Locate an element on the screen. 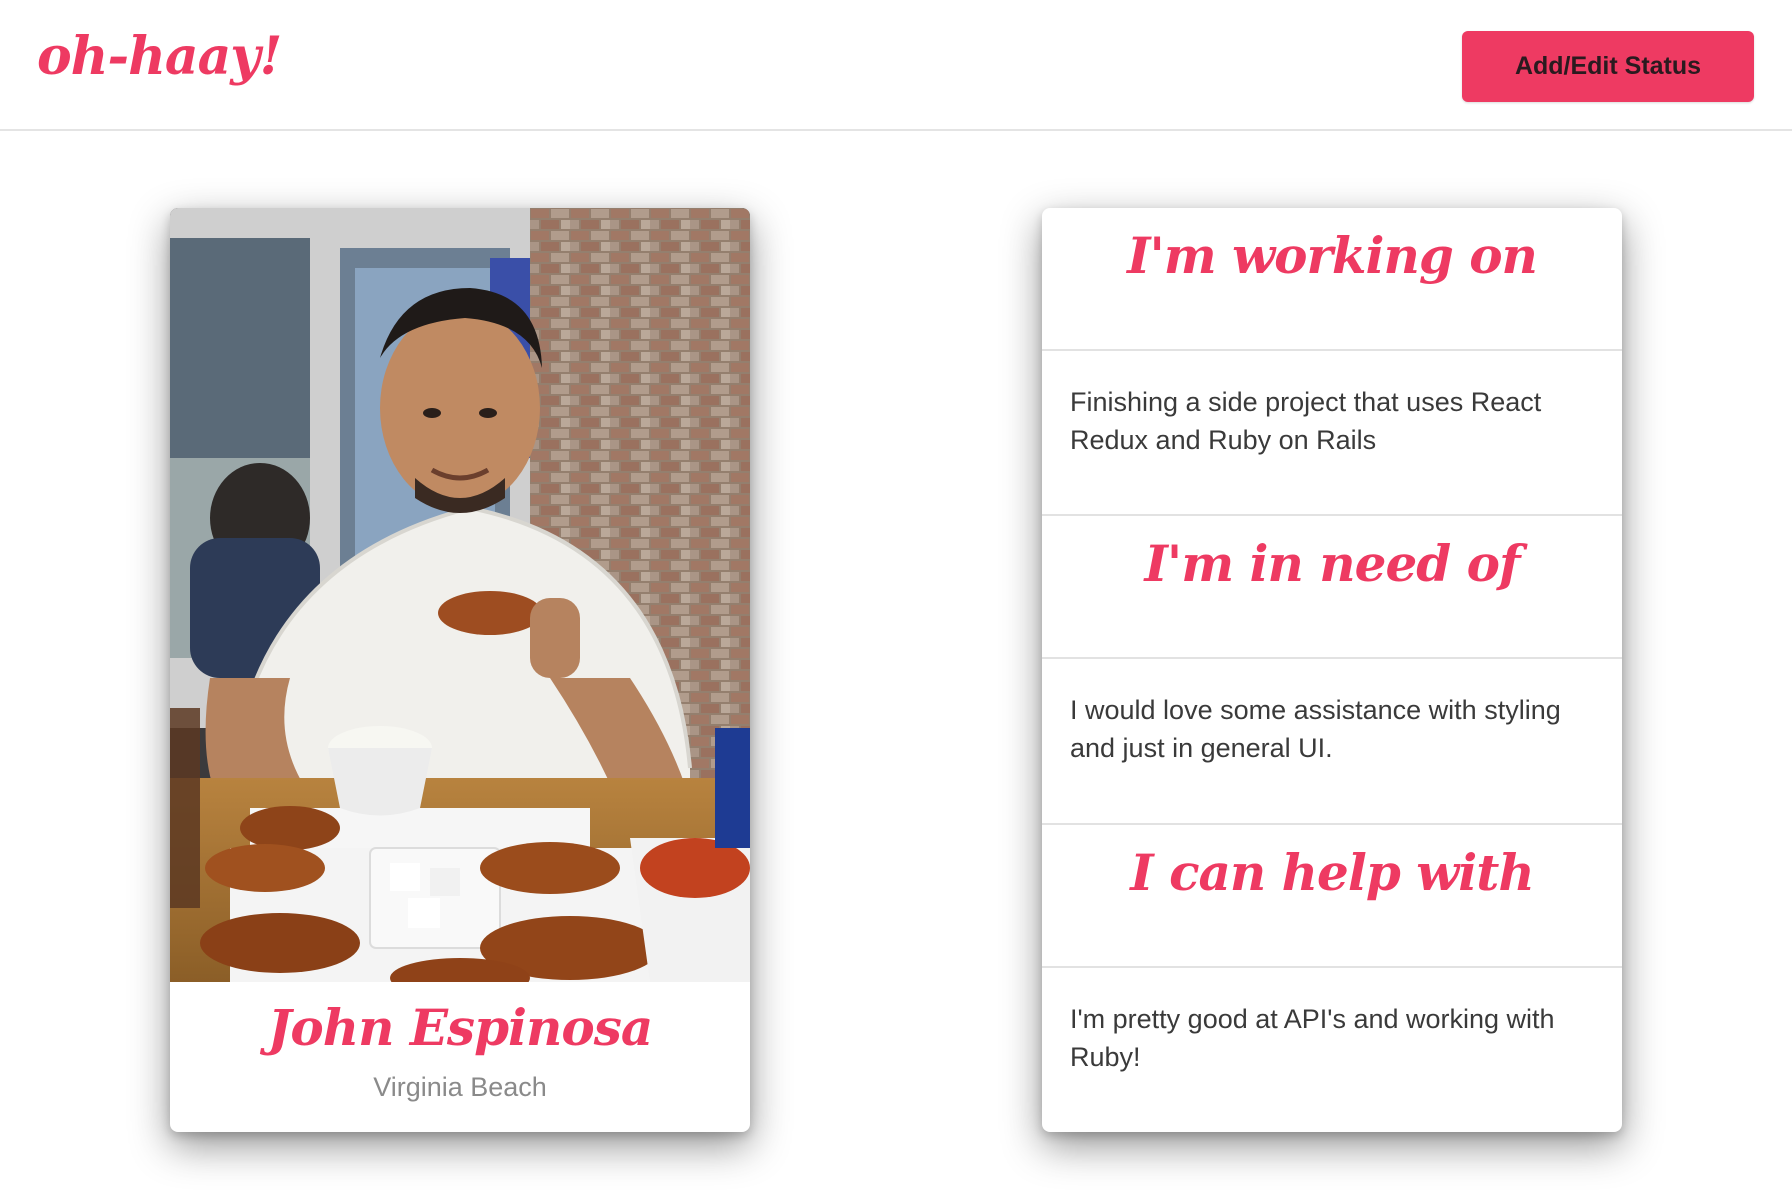 The height and width of the screenshot is (1204, 1792). top-navbar: oh-haay! Add/Edit Status is located at coordinates (896, 65).